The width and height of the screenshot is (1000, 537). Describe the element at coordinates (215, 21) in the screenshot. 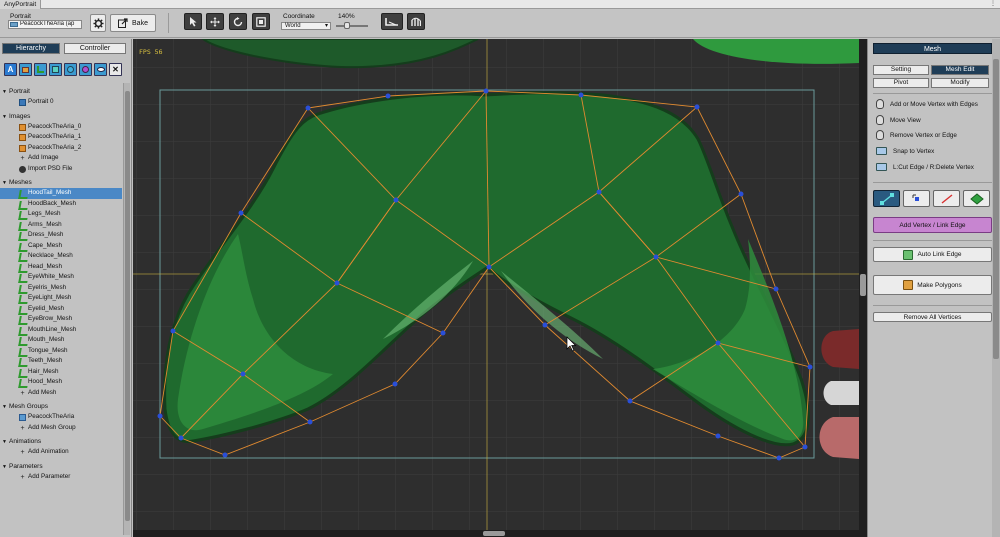

I see `move-tool-button` at that location.